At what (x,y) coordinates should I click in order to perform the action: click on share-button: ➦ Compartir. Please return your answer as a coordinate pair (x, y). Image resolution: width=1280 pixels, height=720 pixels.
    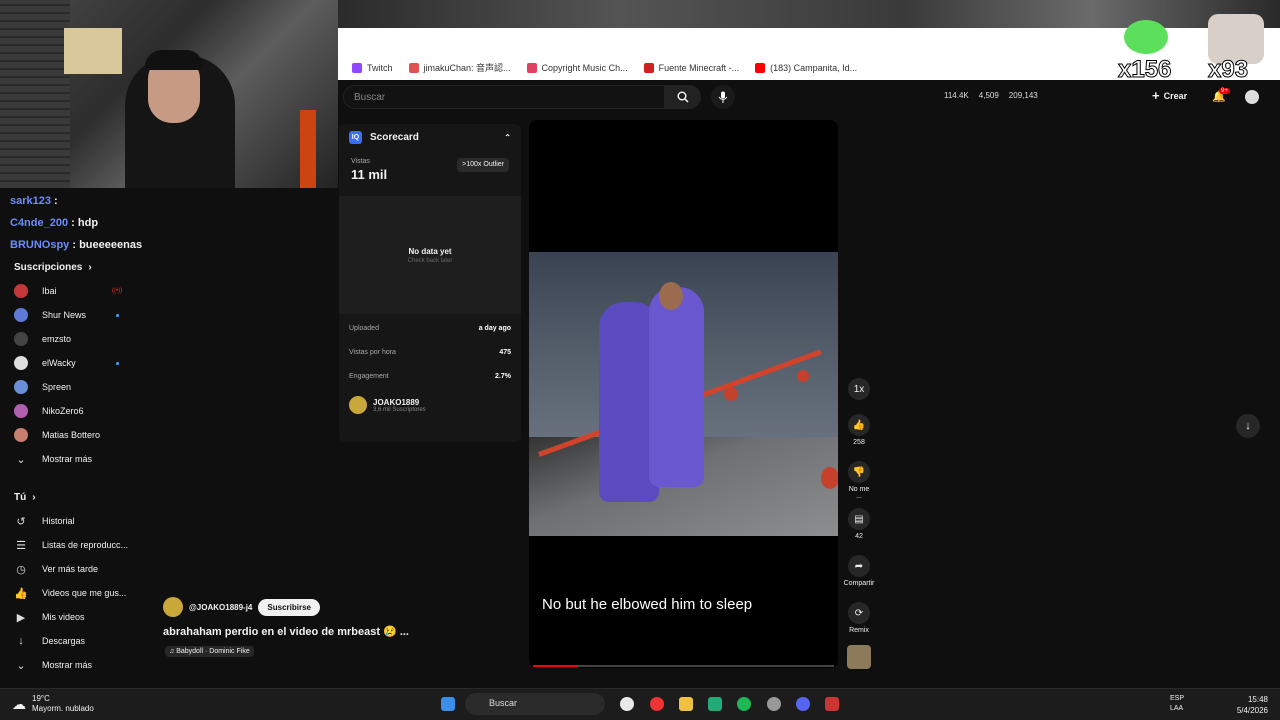
    Looking at the image, I should click on (859, 571).